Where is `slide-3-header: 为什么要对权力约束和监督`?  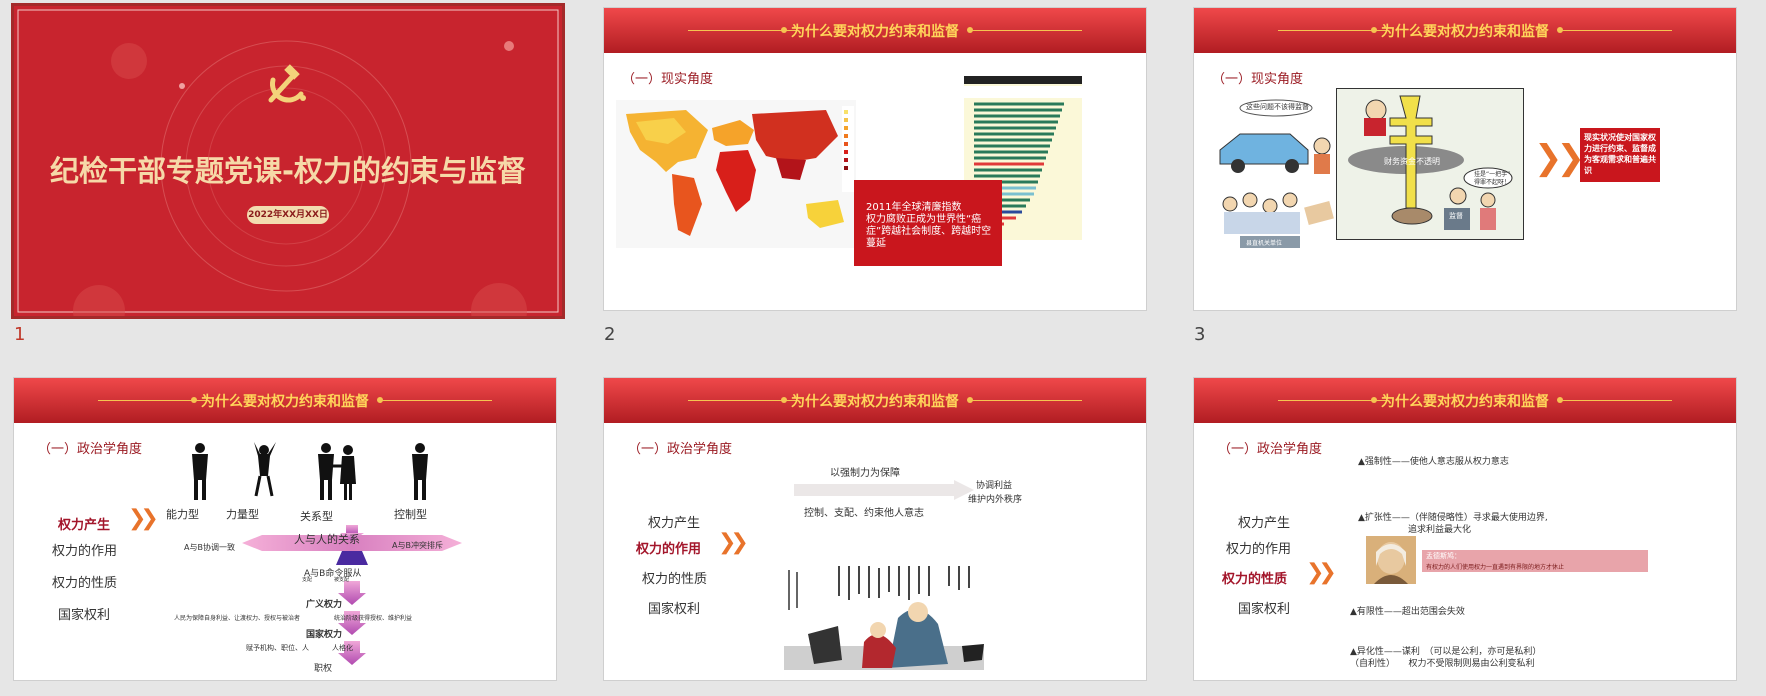 slide-3-header: 为什么要对权力约束和监督 is located at coordinates (1465, 30).